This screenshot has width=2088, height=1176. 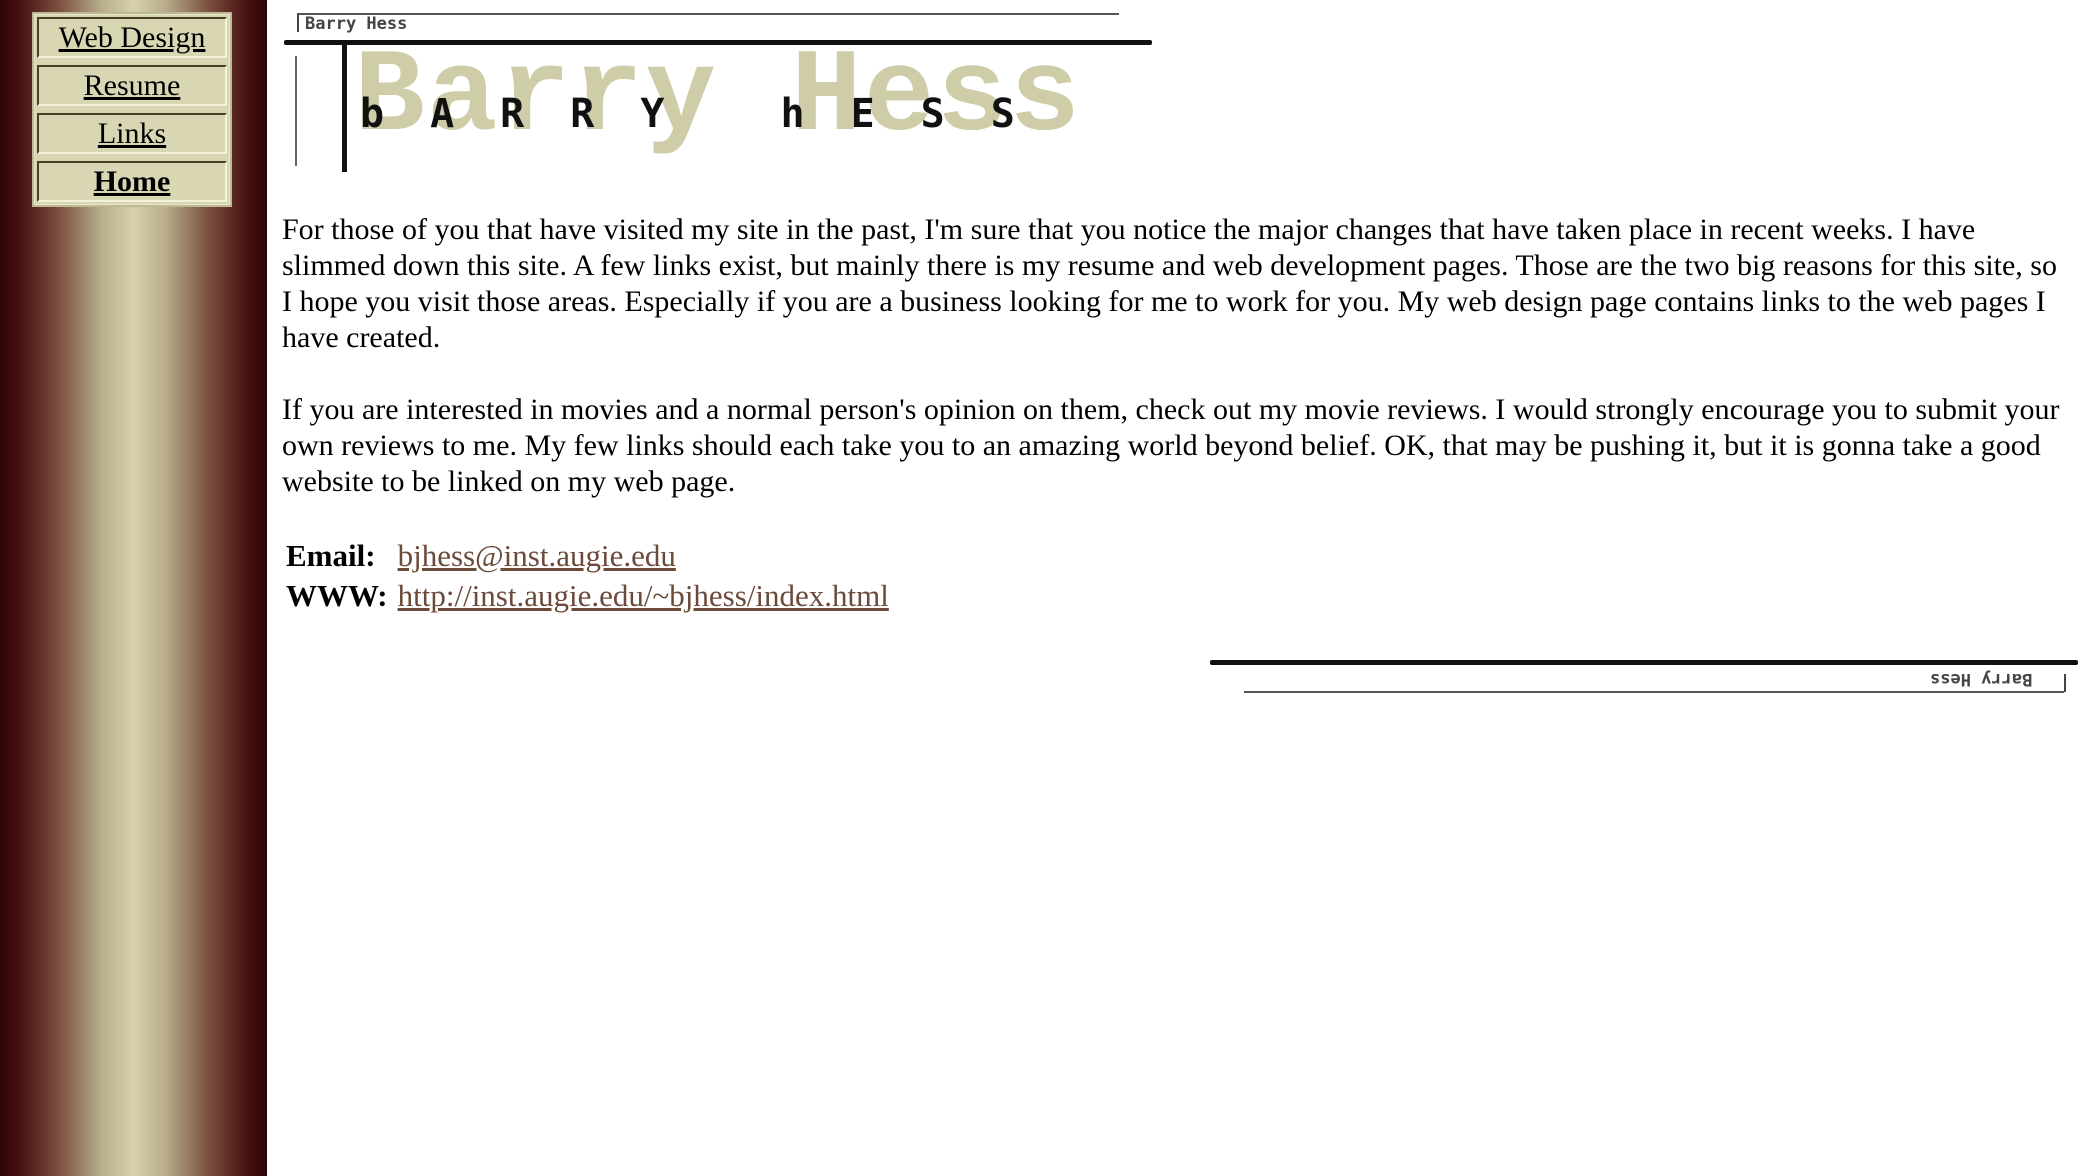 What do you see at coordinates (132, 109) in the screenshot?
I see `nav-menu: Web Design Resume Links Home` at bounding box center [132, 109].